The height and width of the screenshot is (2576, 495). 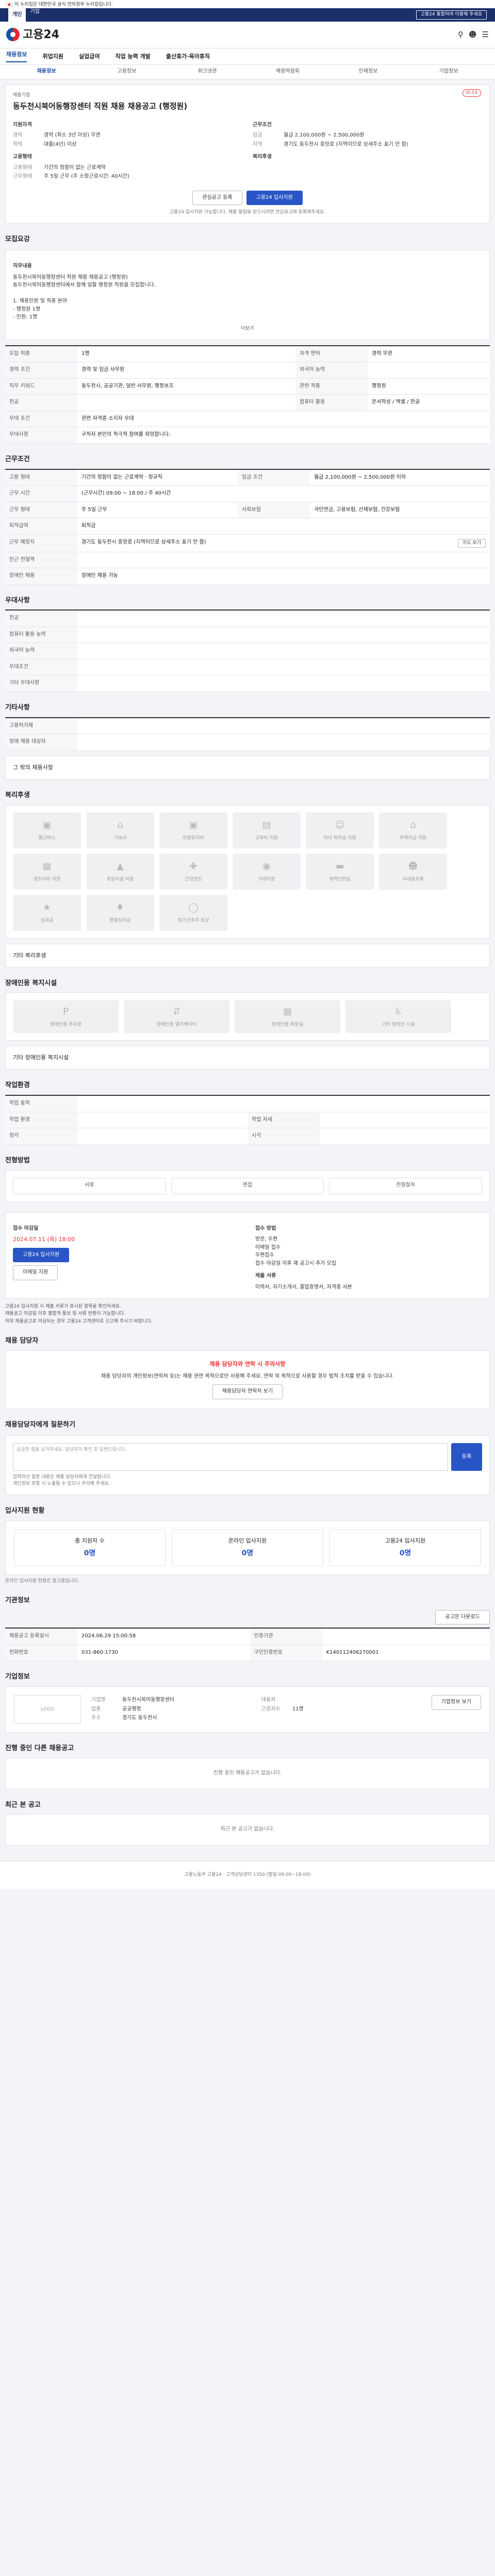 I want to click on facility-item: ♿ 기타 장애인 시설, so click(x=398, y=1017).